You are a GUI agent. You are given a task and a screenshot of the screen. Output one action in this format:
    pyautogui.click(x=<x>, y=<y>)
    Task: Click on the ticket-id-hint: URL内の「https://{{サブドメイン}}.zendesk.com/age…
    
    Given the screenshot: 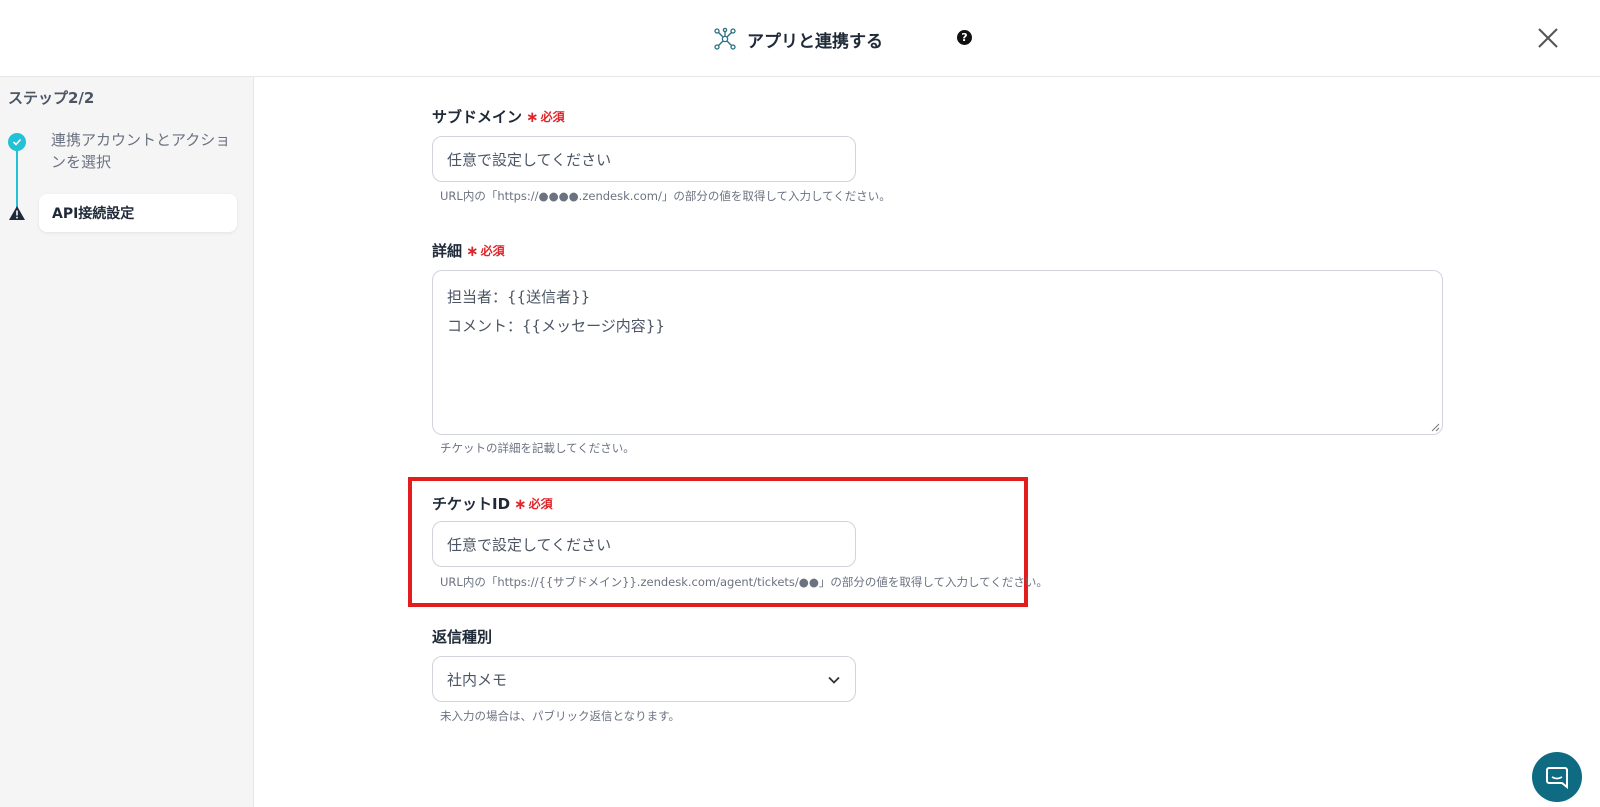 What is the action you would take?
    pyautogui.click(x=744, y=582)
    